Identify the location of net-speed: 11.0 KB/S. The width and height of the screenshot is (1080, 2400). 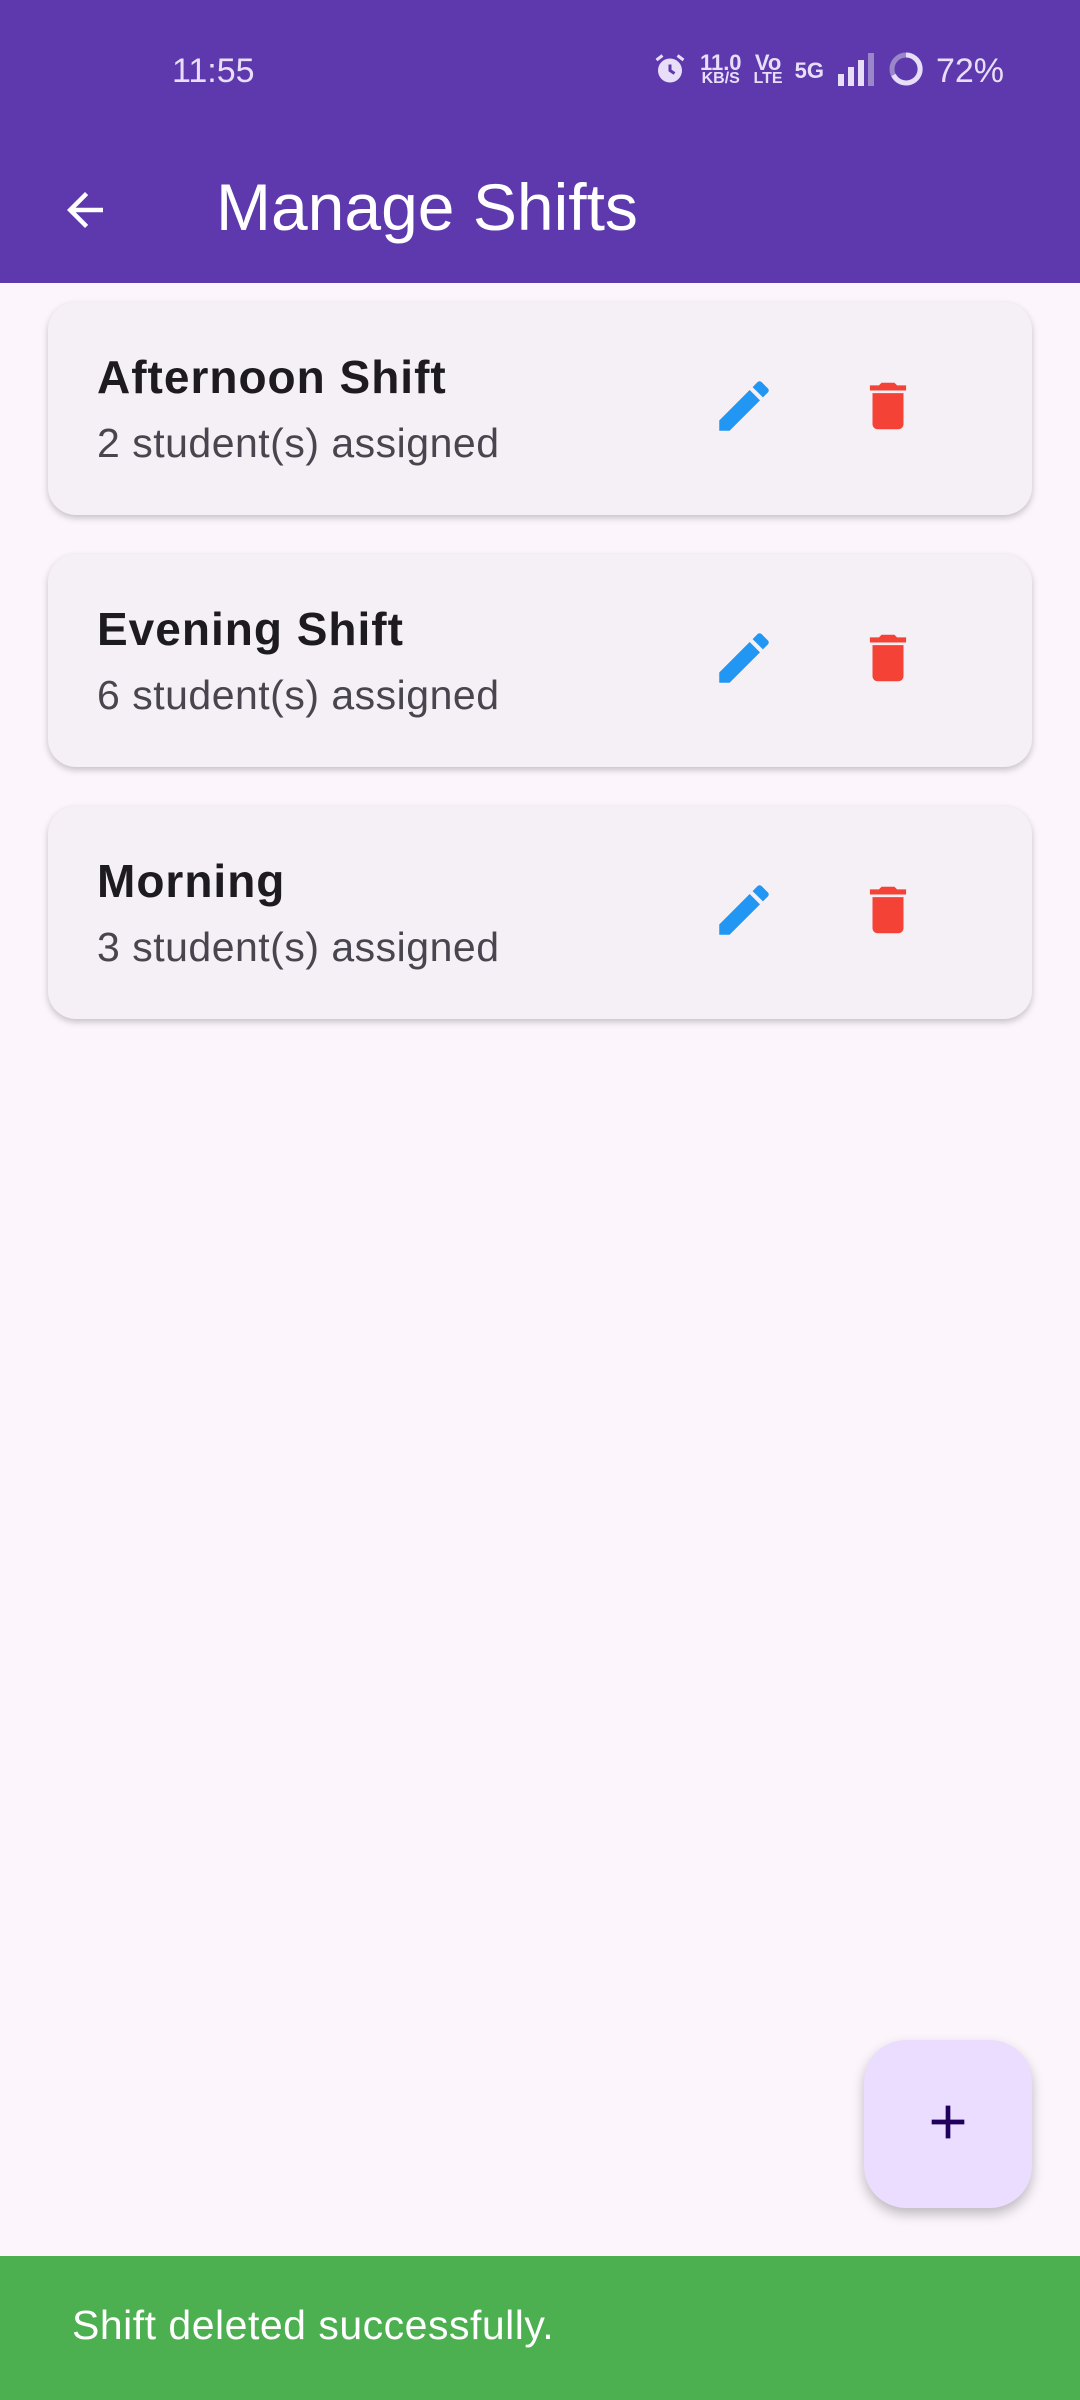
(720, 68).